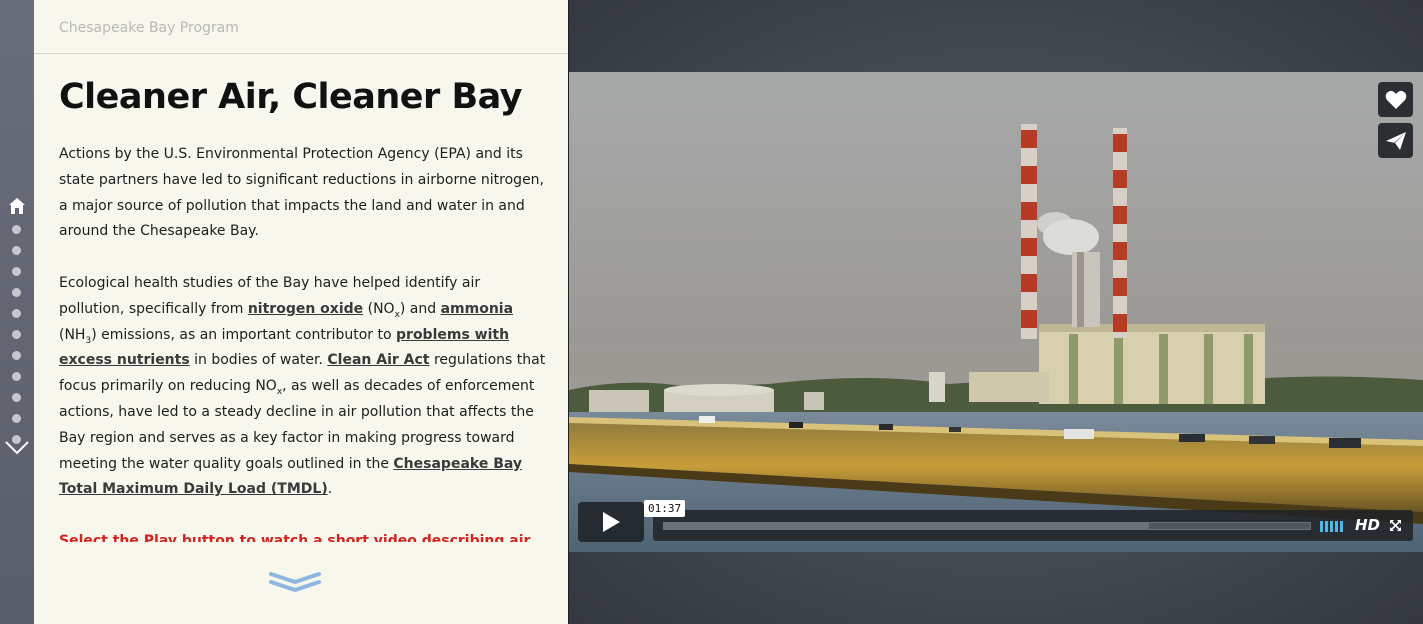  I want to click on buffered-fill, so click(906, 526).